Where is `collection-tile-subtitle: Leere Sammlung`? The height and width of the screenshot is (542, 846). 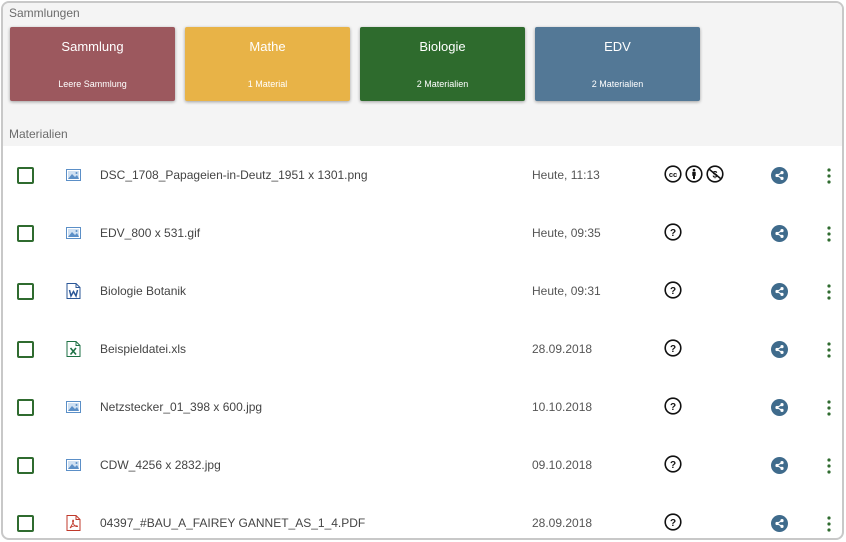
collection-tile-subtitle: Leere Sammlung is located at coordinates (92, 84).